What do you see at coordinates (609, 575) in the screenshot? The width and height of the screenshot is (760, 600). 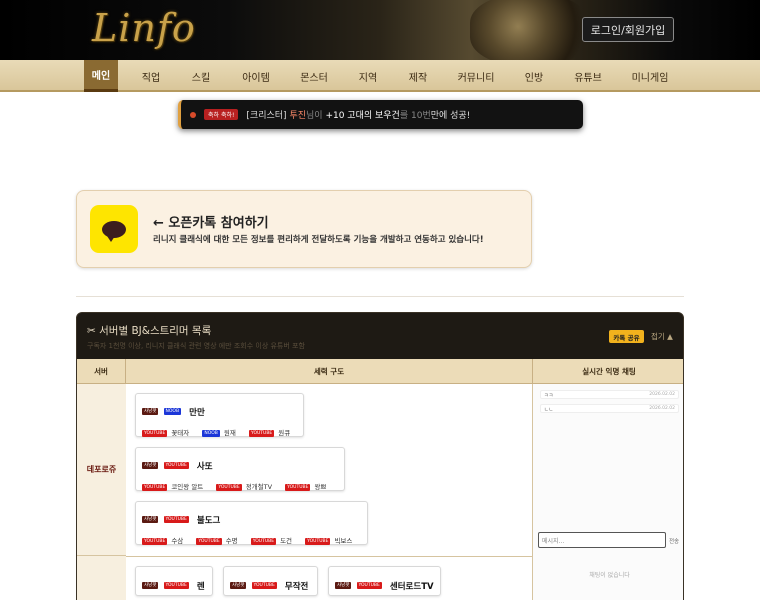 I see `chat-empty-text: 채팅이 없습니다` at bounding box center [609, 575].